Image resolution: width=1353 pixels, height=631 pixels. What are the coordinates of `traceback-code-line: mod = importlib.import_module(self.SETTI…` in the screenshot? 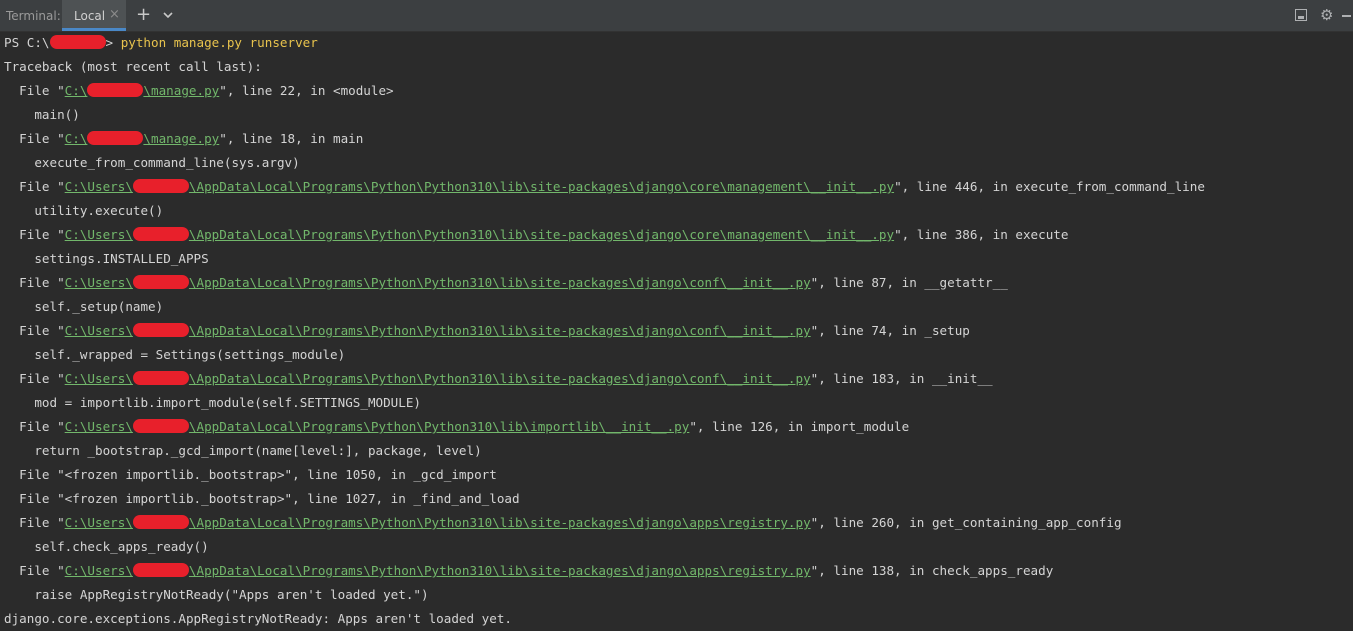 It's located at (213, 402).